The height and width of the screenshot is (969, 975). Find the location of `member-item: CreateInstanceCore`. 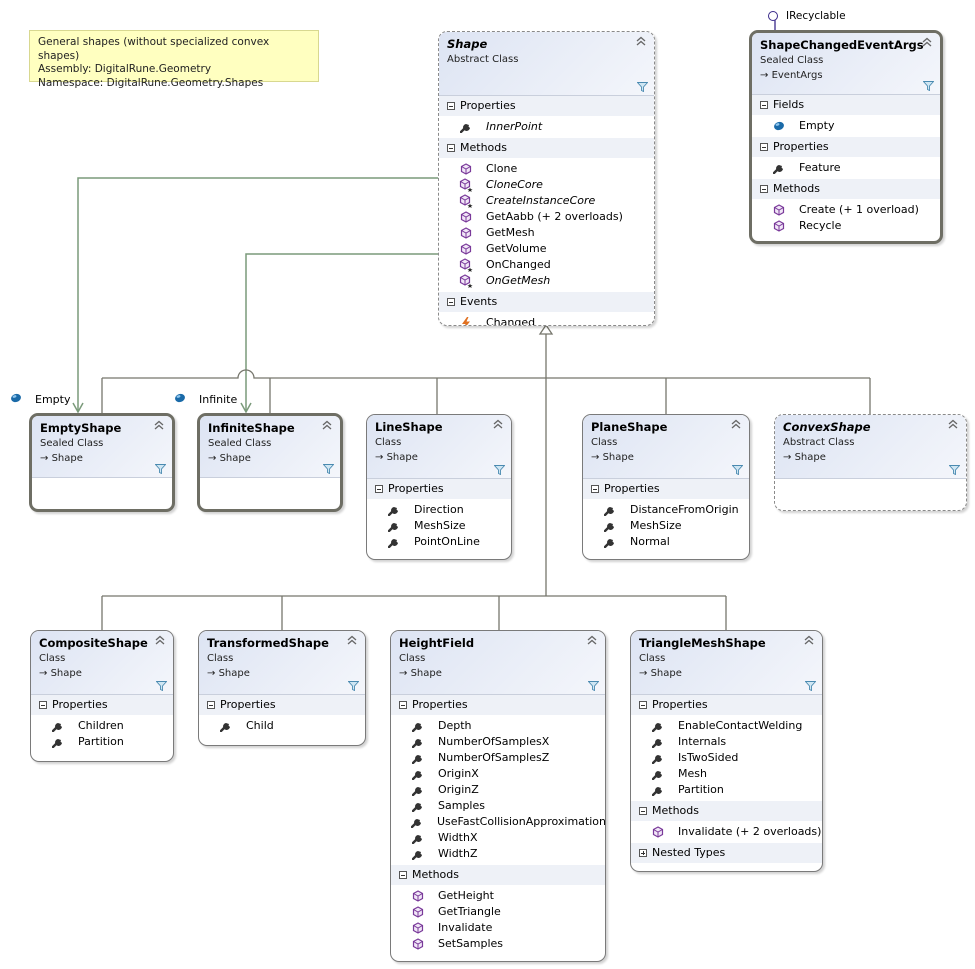

member-item: CreateInstanceCore is located at coordinates (546, 201).